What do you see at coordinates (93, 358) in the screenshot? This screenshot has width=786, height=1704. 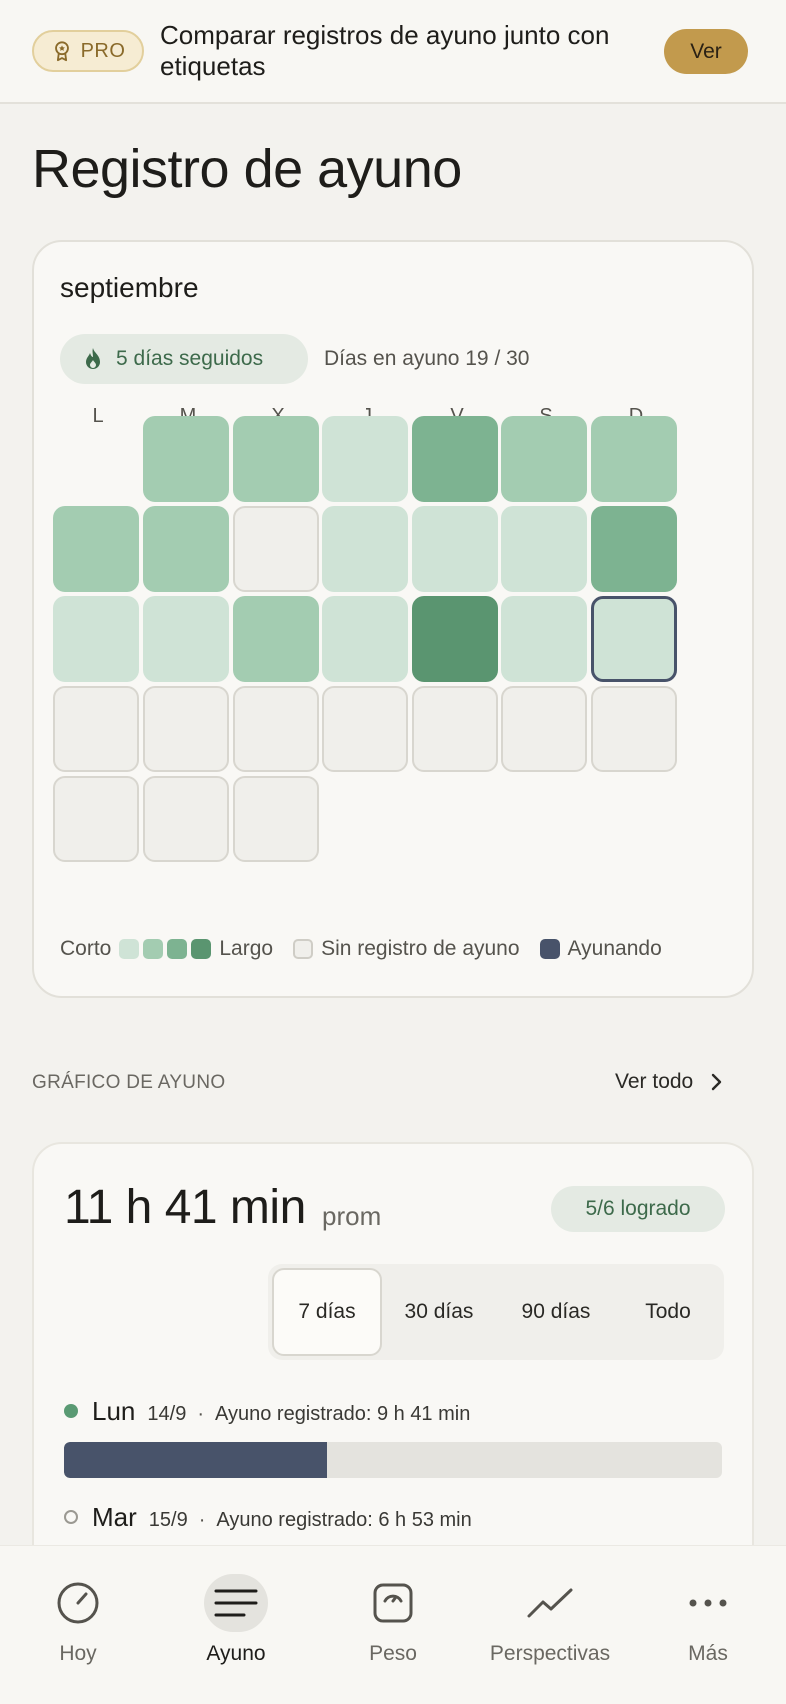 I see `flame-icon` at bounding box center [93, 358].